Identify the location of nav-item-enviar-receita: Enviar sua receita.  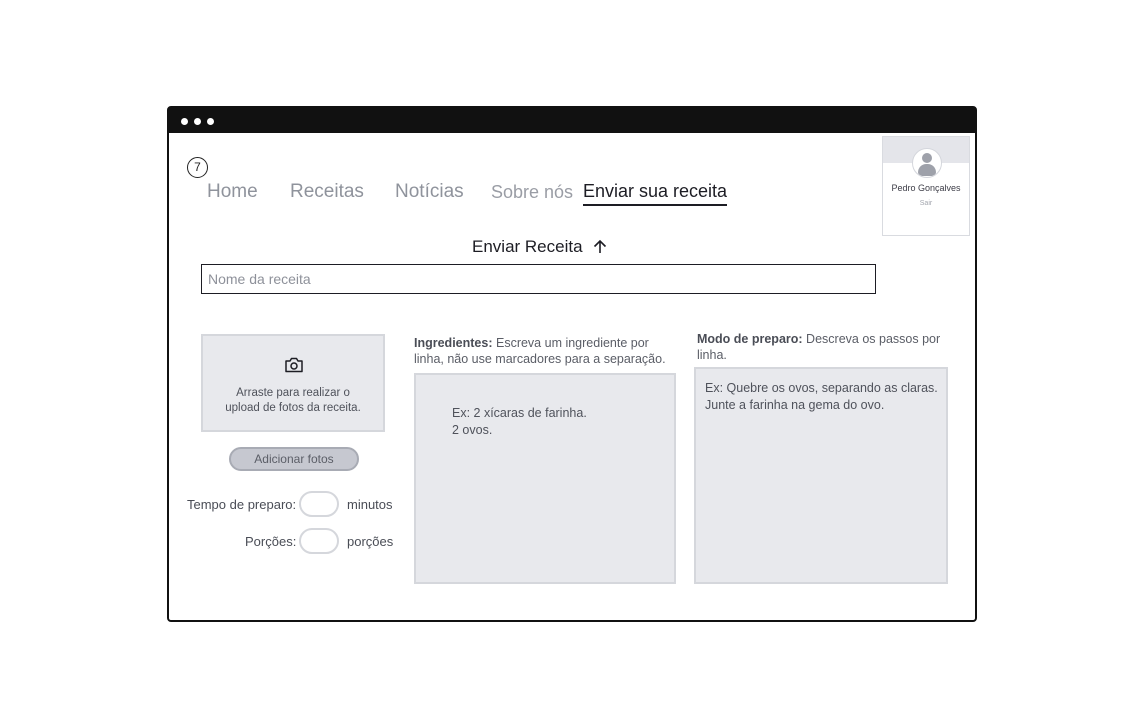
(655, 193).